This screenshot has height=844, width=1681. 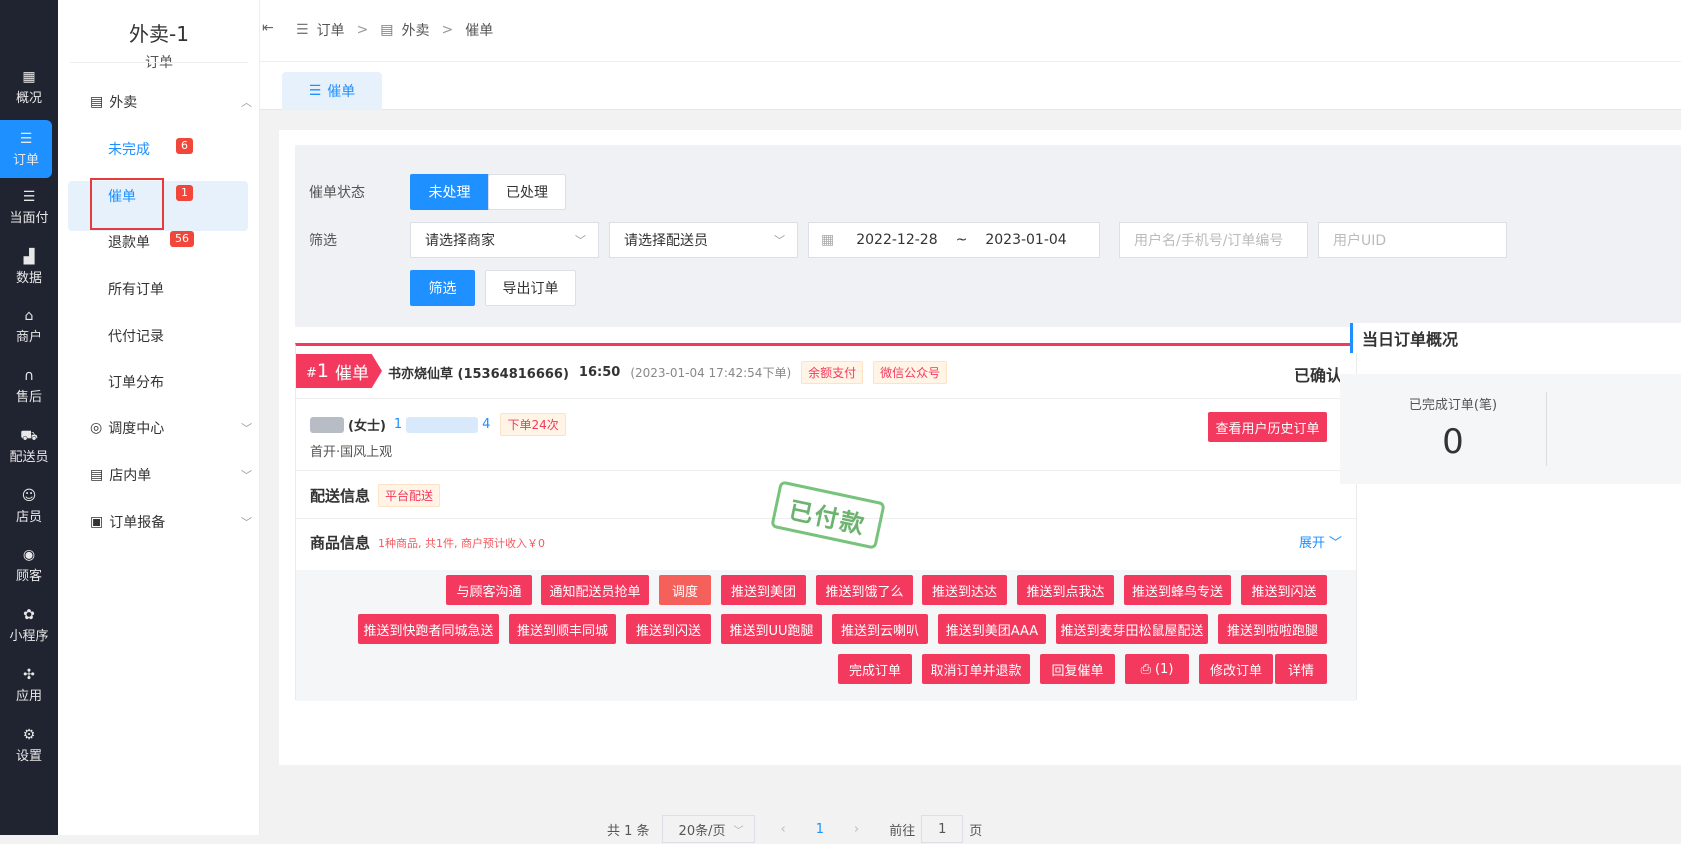 I want to click on tab-reminders: ☰ 催单, so click(x=332, y=91).